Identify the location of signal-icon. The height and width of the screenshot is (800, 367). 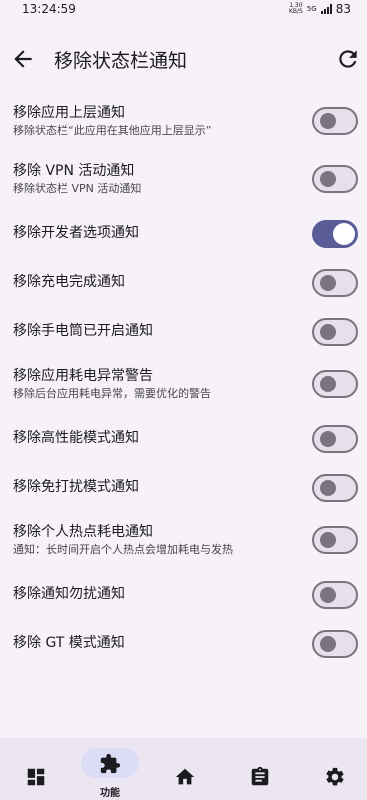
(326, 9).